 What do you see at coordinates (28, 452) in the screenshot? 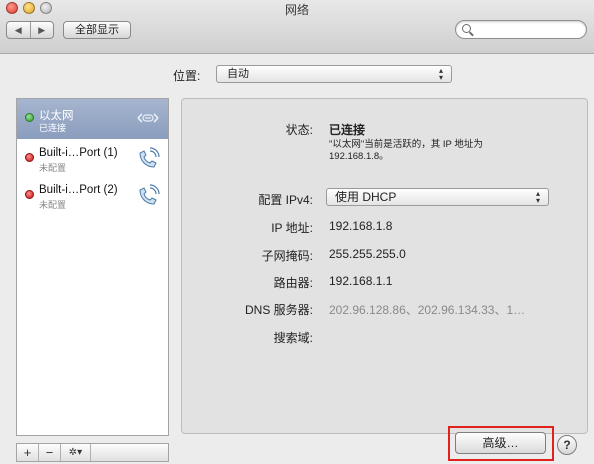
I see `add-service-button: +` at bounding box center [28, 452].